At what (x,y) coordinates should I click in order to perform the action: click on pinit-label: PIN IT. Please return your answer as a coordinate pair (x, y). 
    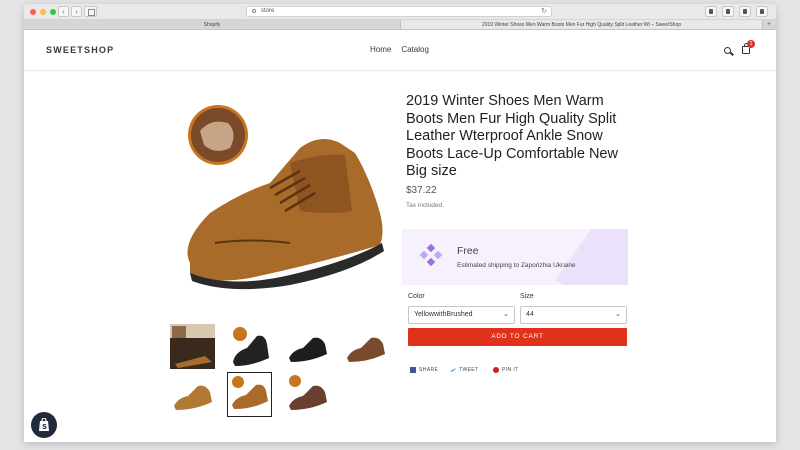
    Looking at the image, I should click on (510, 370).